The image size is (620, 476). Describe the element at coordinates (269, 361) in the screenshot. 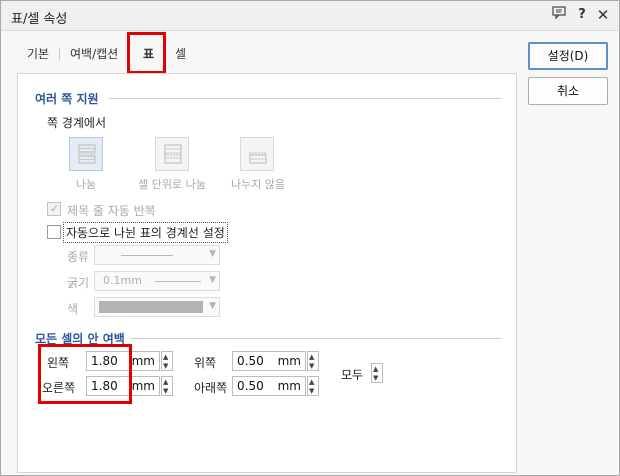

I see `top-margin-input: 0.50 mm` at that location.